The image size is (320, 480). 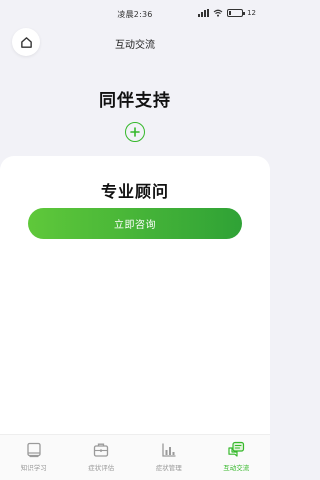 I want to click on signal-icon, so click(x=204, y=13).